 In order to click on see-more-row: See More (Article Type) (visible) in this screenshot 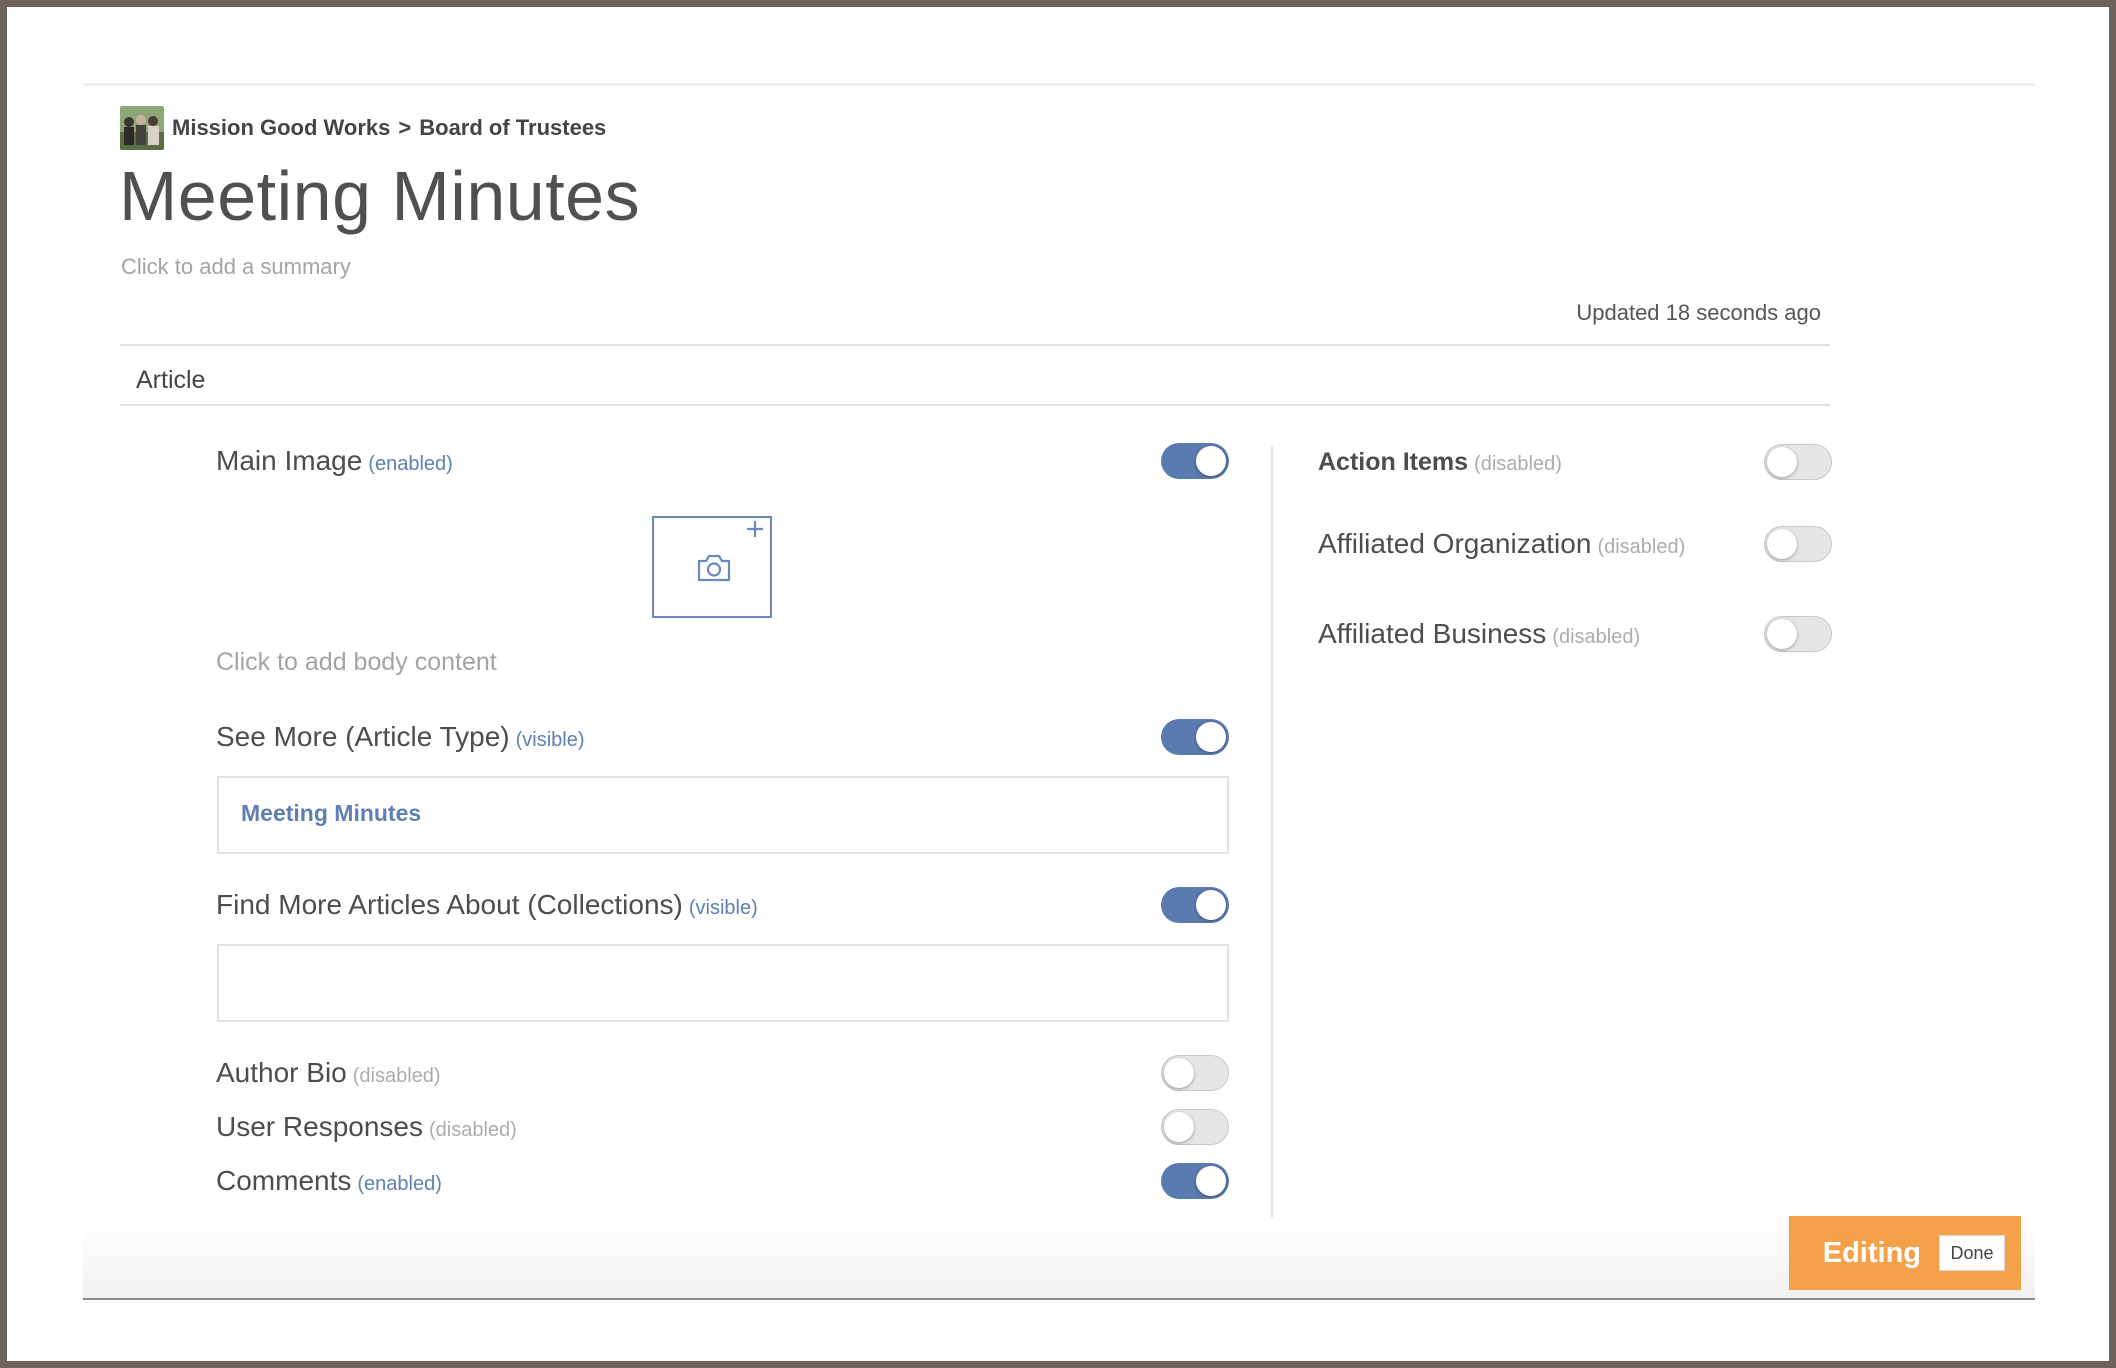, I will do `click(722, 737)`.